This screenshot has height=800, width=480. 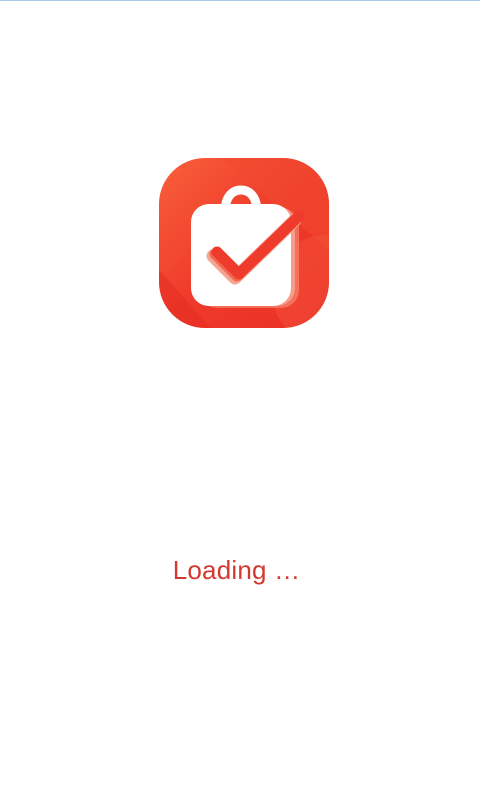 What do you see at coordinates (240, 0) in the screenshot?
I see `status-divider` at bounding box center [240, 0].